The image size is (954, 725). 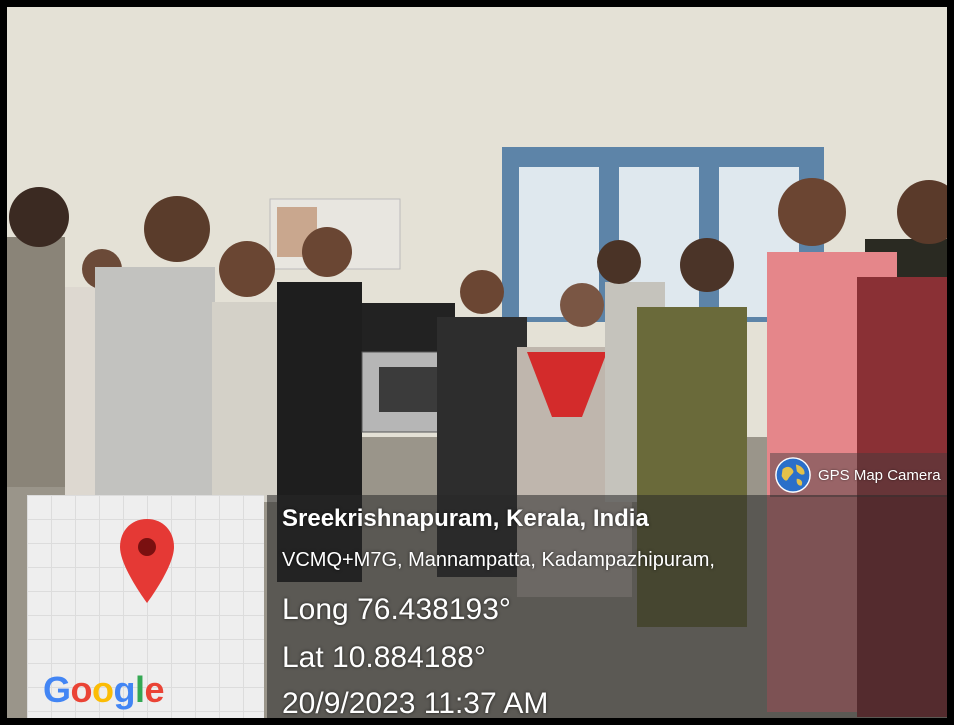 I want to click on location-address: VCMQ+M7G, Mannampatta, Kadampazhipuram,, so click(x=498, y=560).